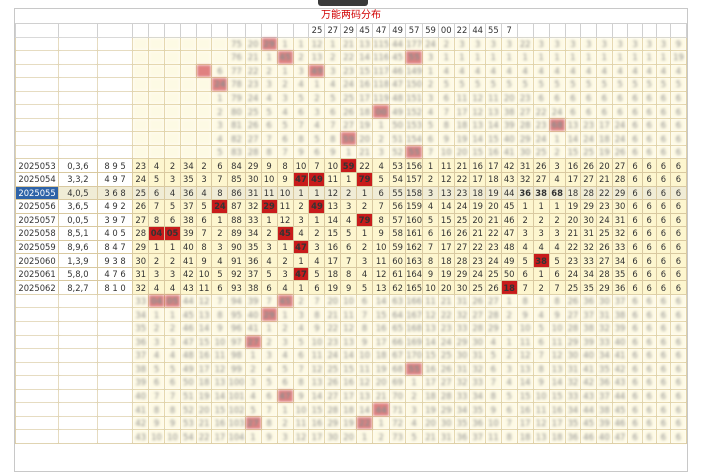 This screenshot has height=474, width=706. I want to click on count-cell: 25, so click(604, 233).